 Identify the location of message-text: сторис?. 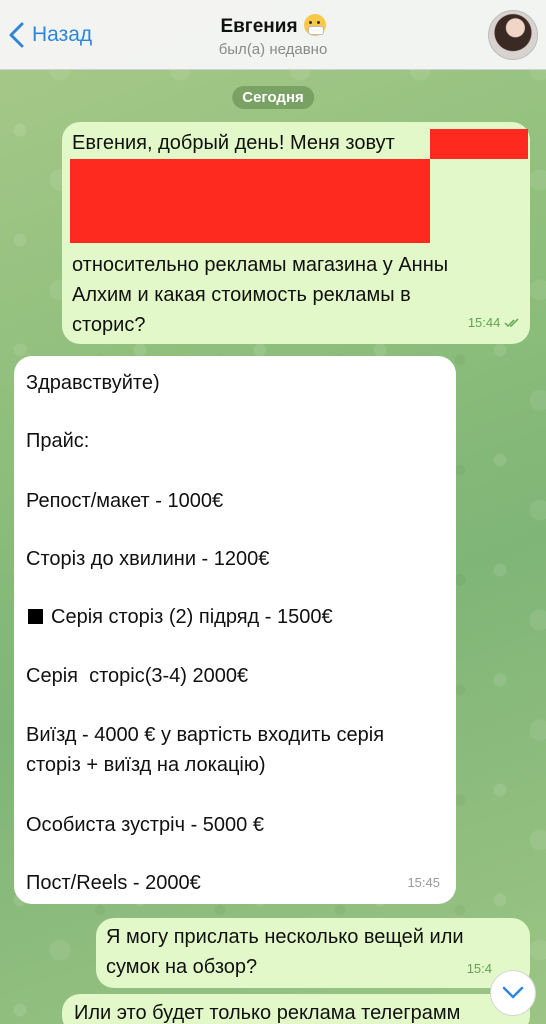
(109, 325).